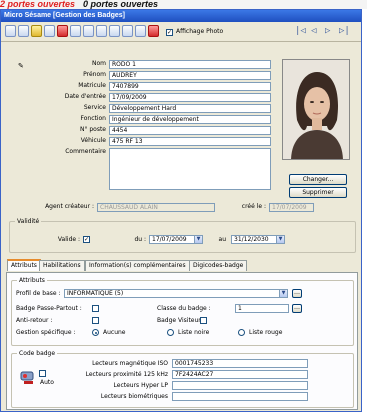  Describe the element at coordinates (134, 396) in the screenshot. I see `bio-reader-label: Lecteurs biométriques` at that location.